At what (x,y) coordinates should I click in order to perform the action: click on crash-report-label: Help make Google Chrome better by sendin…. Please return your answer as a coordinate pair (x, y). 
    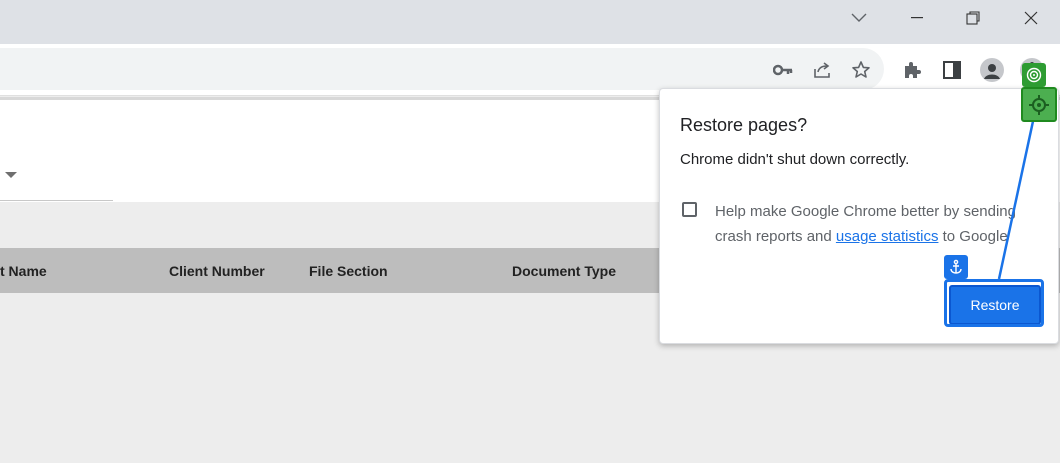
    Looking at the image, I should click on (875, 224).